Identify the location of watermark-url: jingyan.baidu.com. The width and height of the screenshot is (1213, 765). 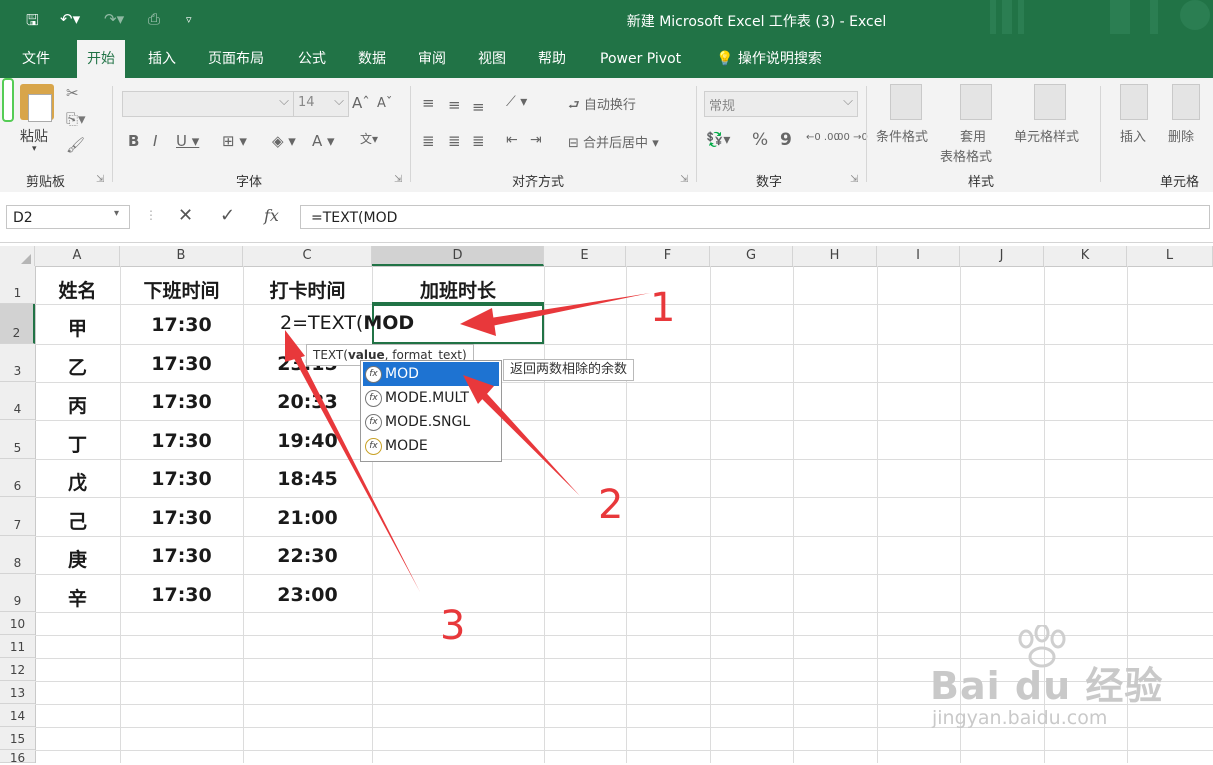
(1020, 718).